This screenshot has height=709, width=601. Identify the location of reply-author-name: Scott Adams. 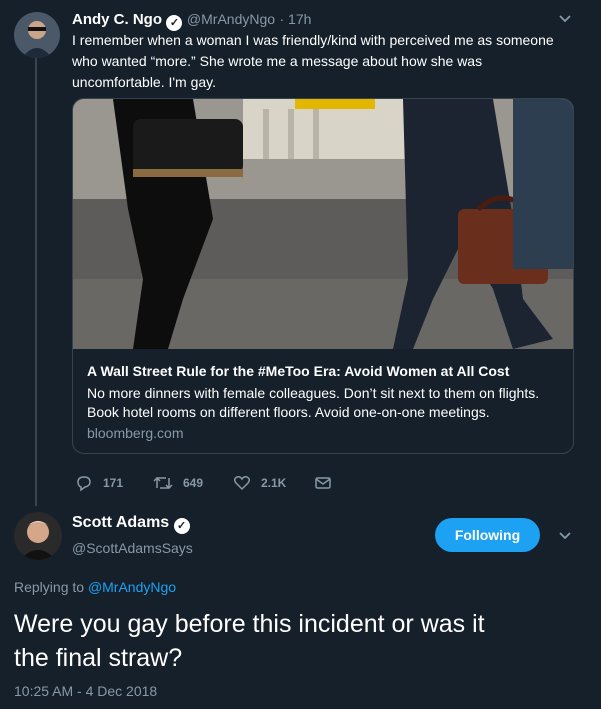
(120, 522).